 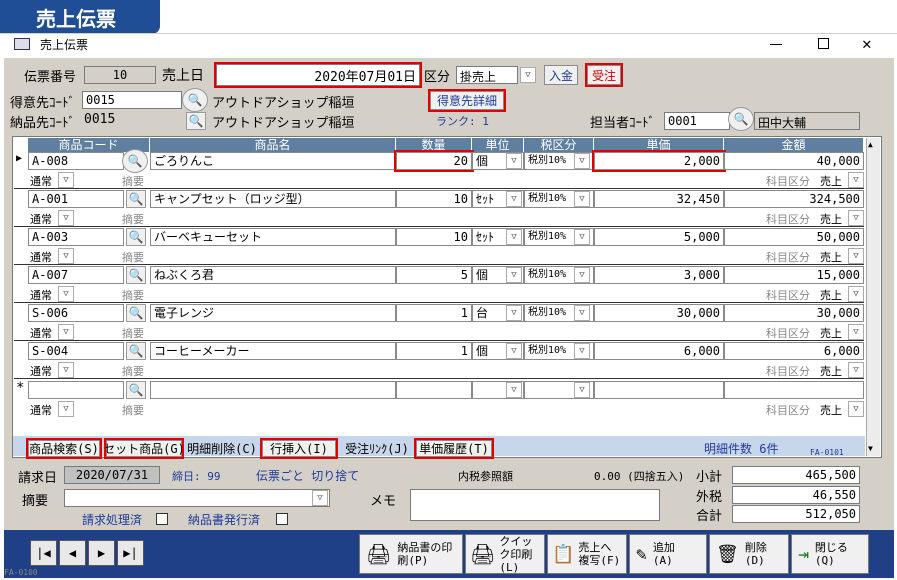 I want to click on next-record-icon: ▶, so click(x=101, y=553).